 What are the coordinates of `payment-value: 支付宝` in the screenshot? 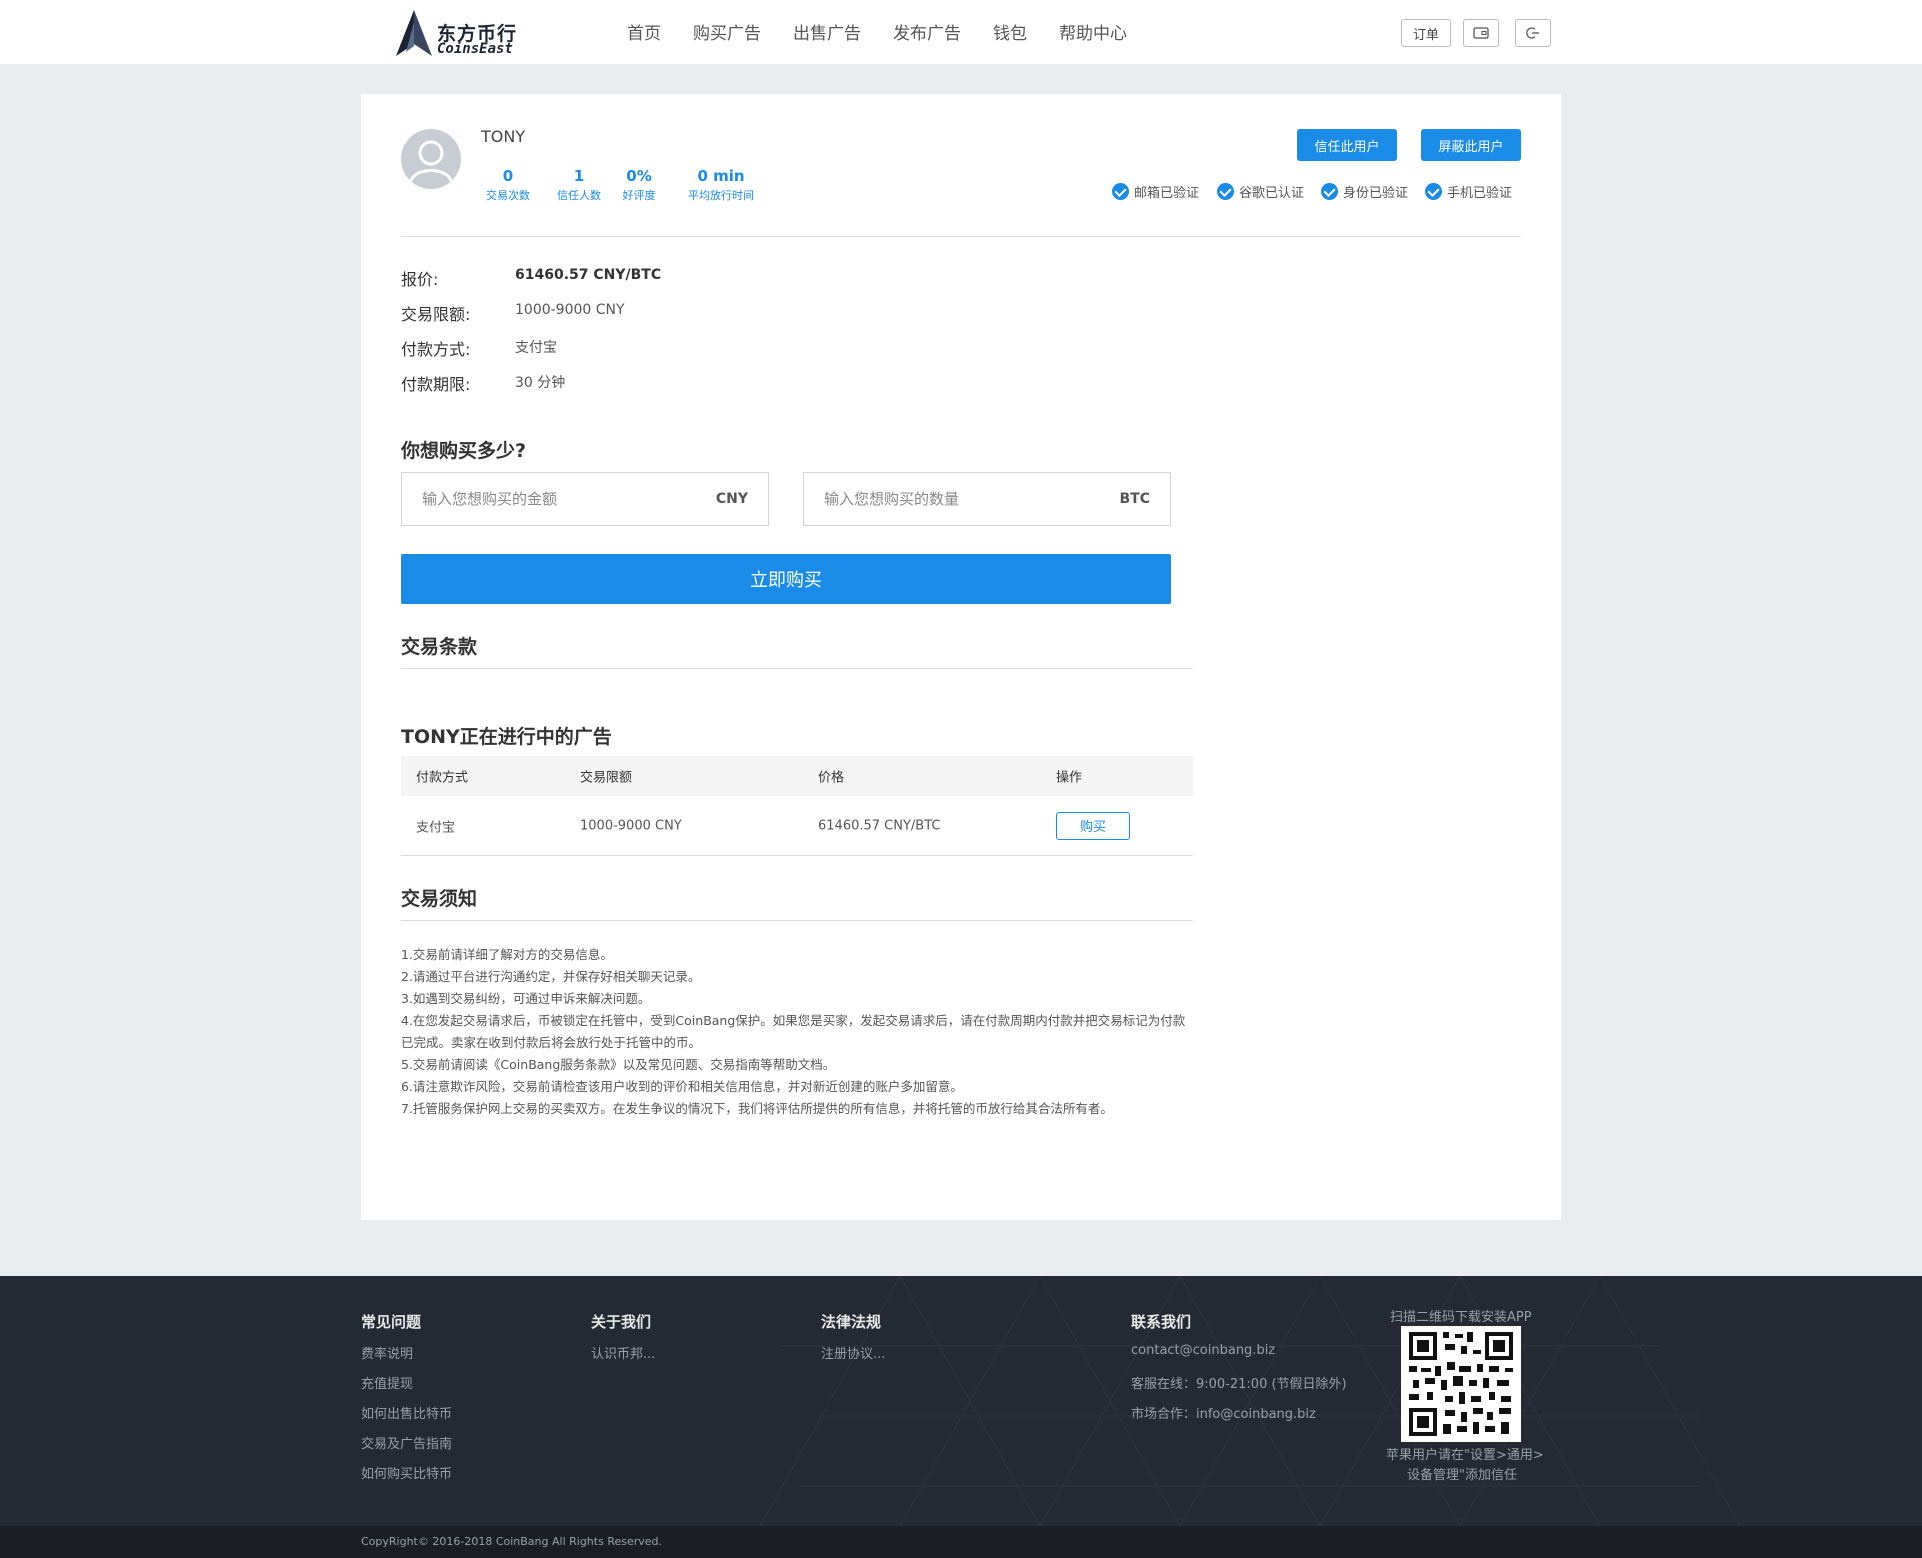 It's located at (536, 348).